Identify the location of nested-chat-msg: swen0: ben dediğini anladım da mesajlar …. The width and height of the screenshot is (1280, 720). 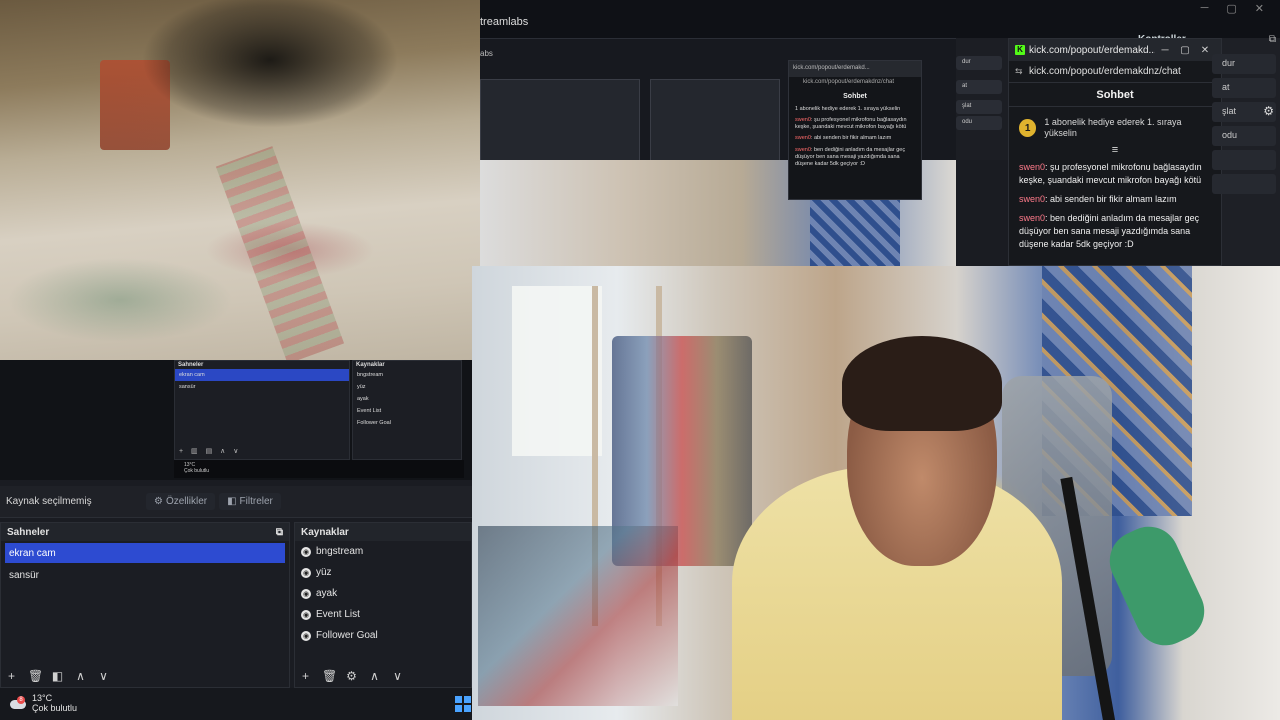
(850, 156).